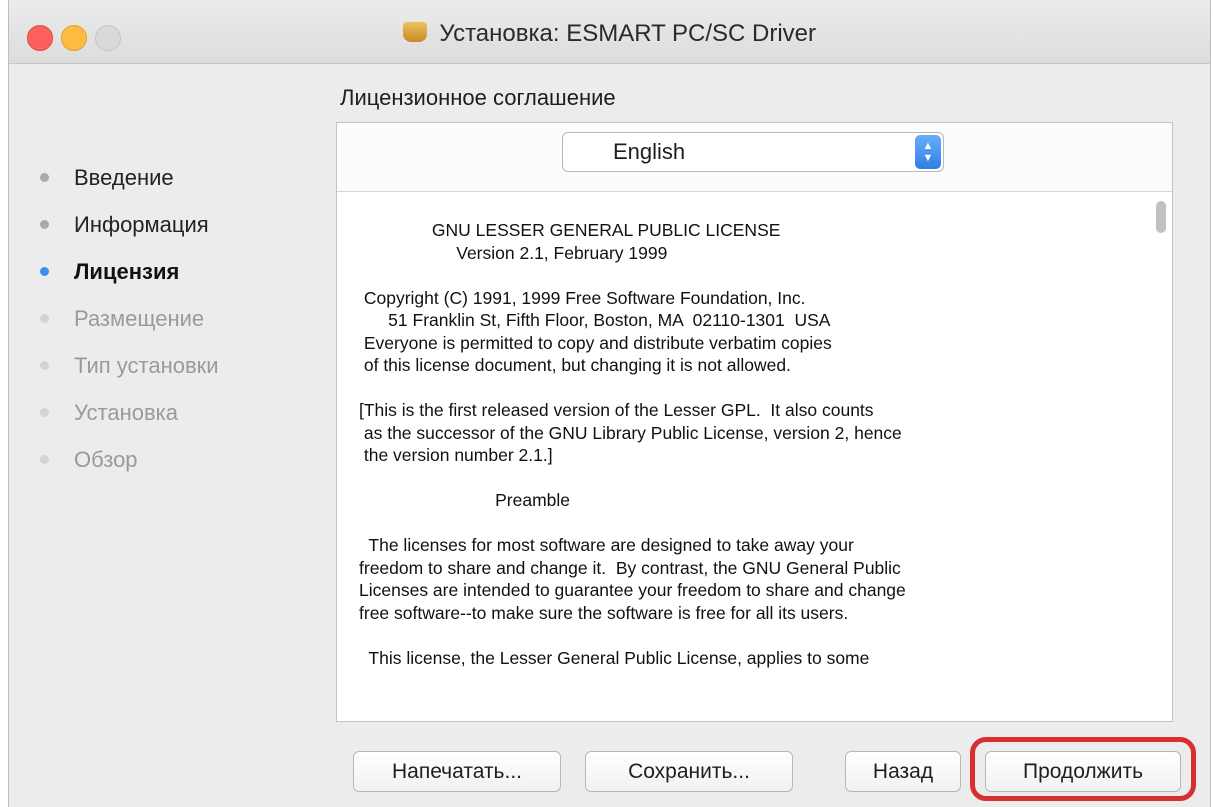 The height and width of the screenshot is (807, 1213). I want to click on step-label: Размещение, so click(139, 318).